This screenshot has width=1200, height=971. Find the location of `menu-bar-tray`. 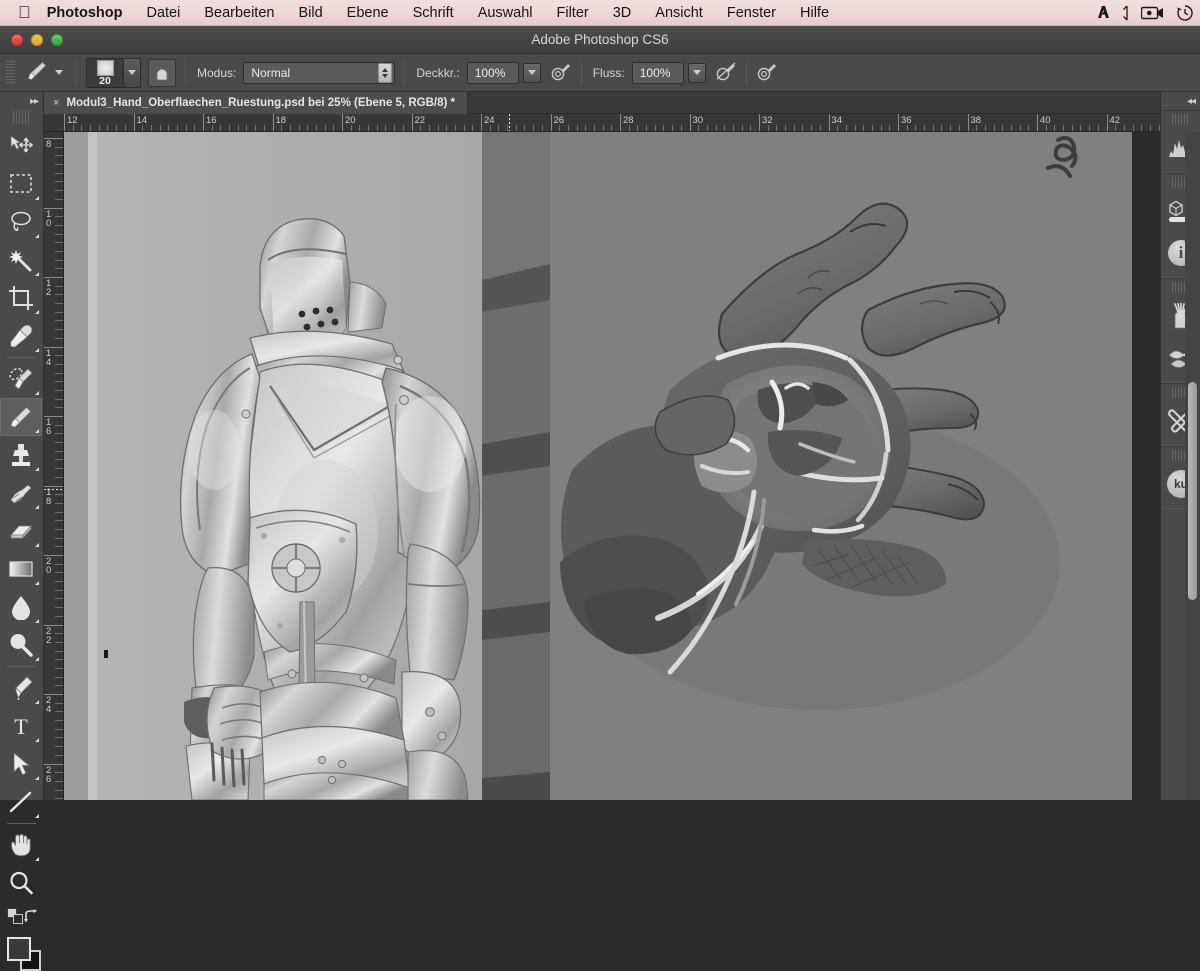

menu-bar-tray is located at coordinates (1147, 13).